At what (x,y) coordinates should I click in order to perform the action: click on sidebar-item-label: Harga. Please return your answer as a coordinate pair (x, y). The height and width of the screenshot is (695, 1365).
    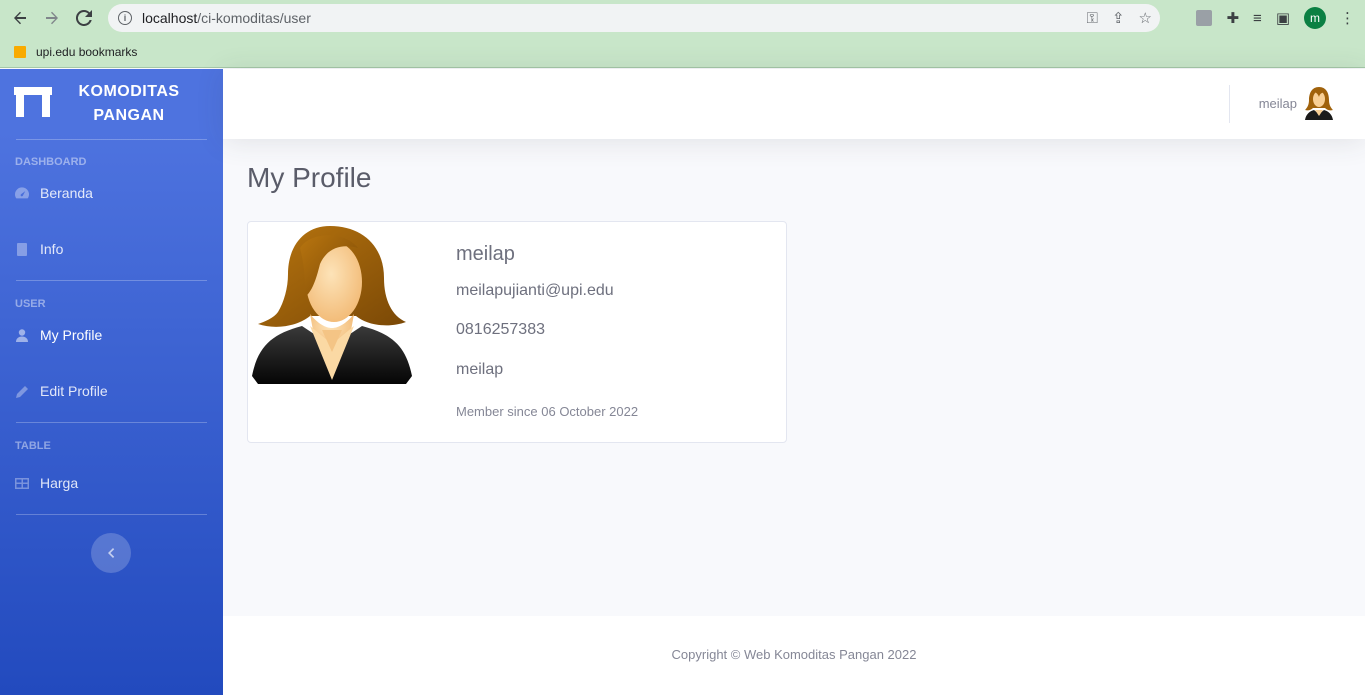
    Looking at the image, I should click on (59, 483).